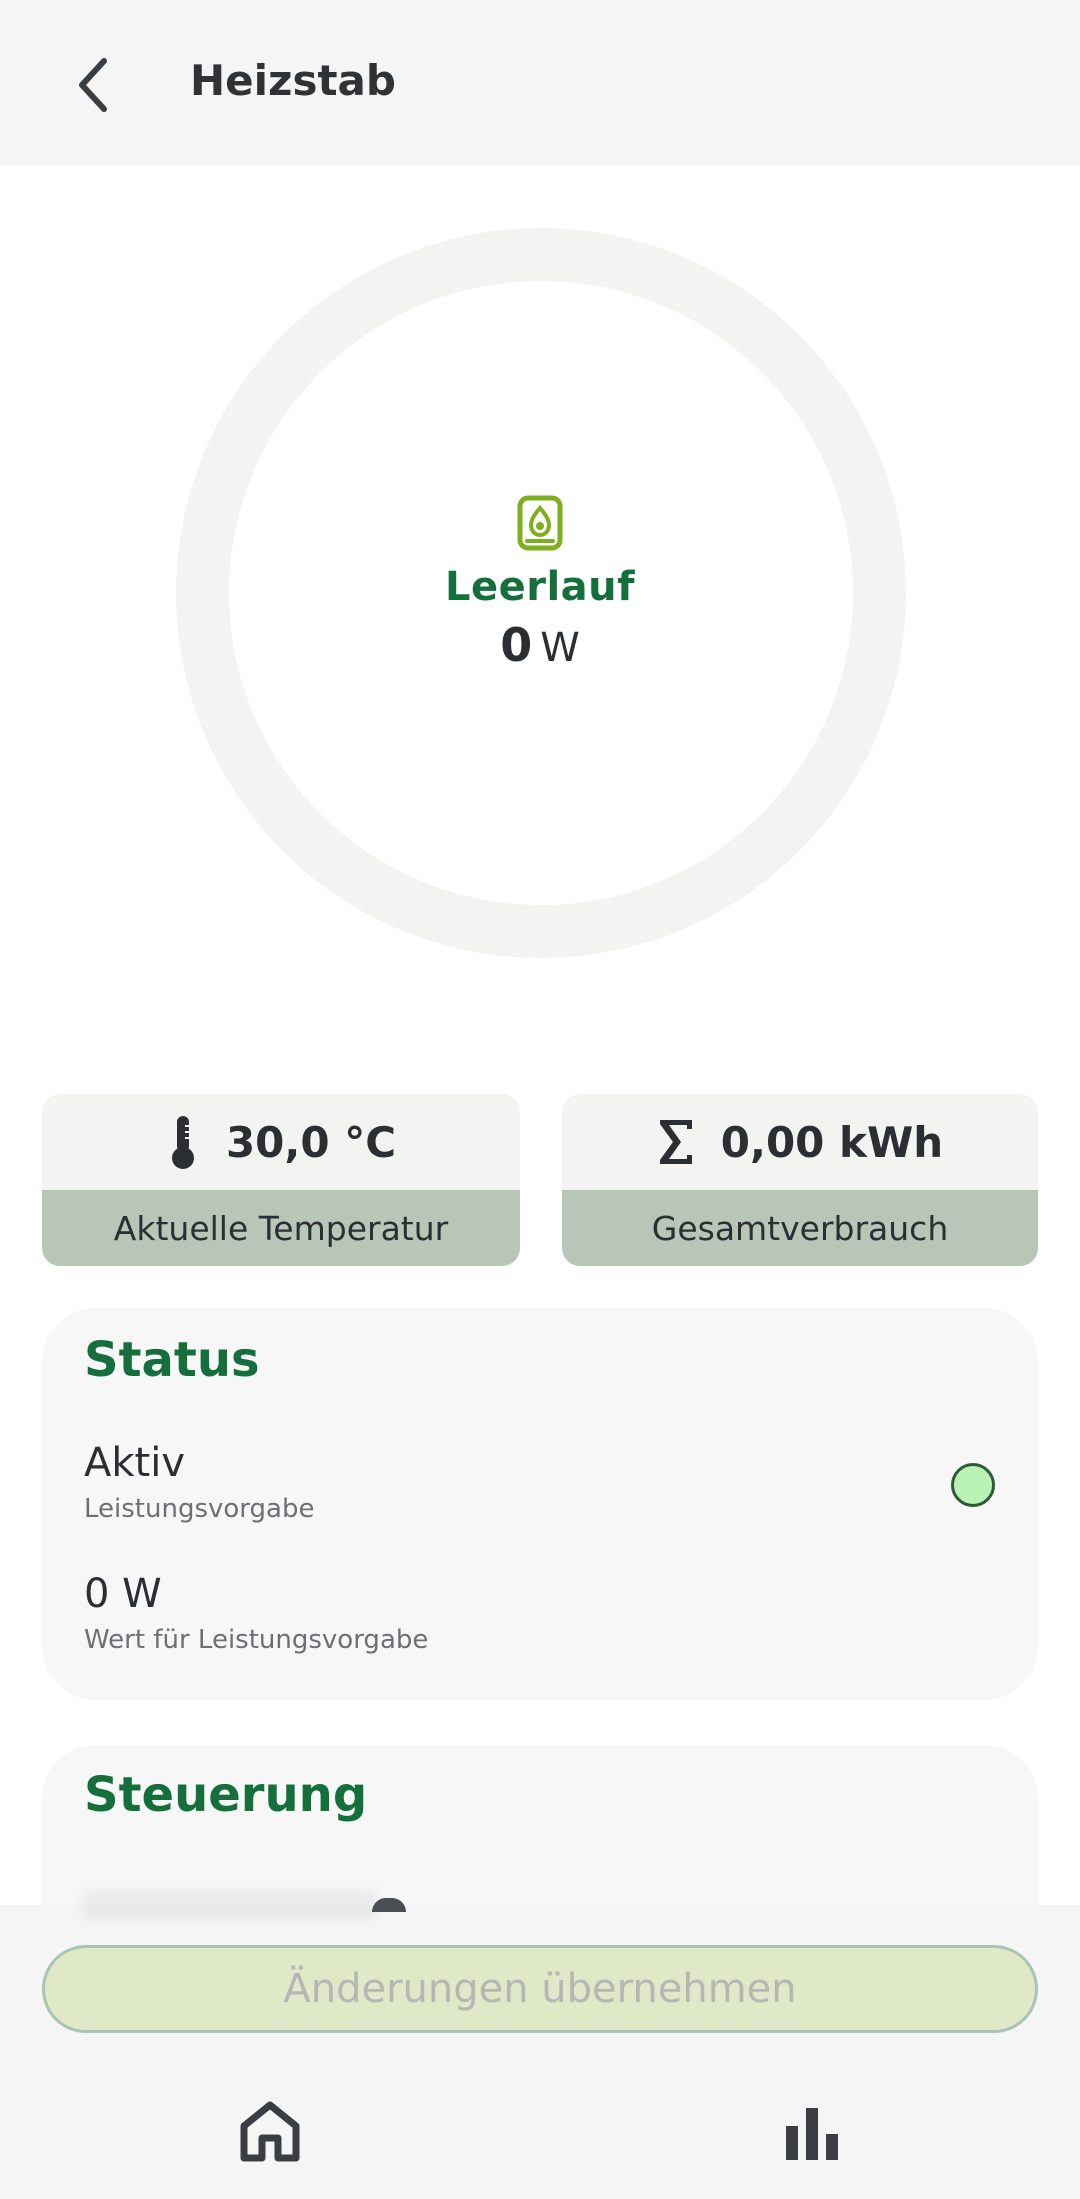 This screenshot has width=1080, height=2199. Describe the element at coordinates (226, 1795) in the screenshot. I see `control-title: Steuerung` at that location.